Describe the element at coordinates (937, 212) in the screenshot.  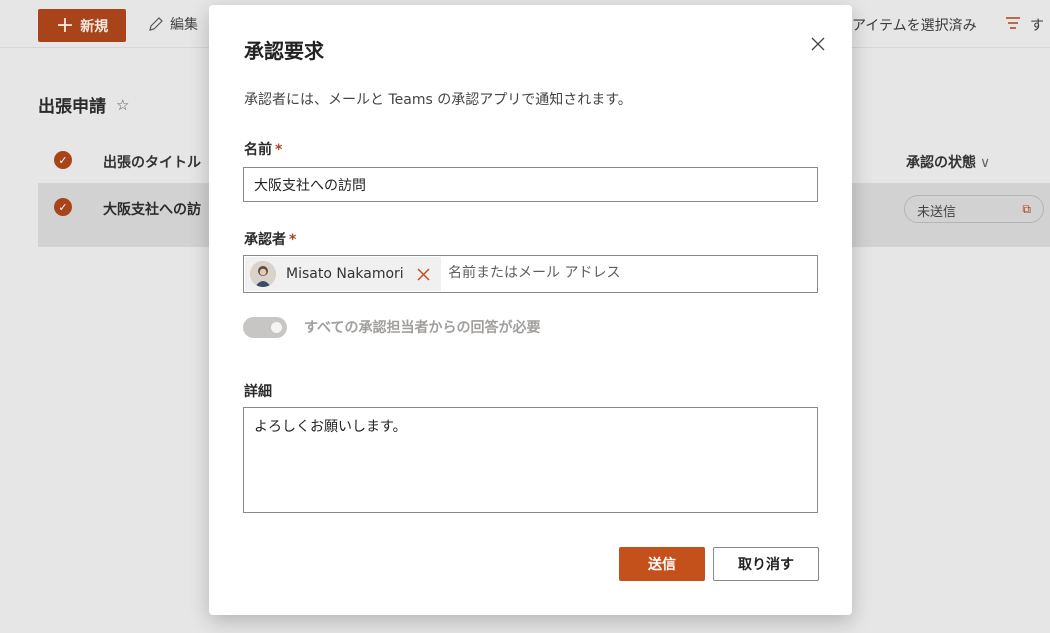
I see `status-badge-label: 未送信` at that location.